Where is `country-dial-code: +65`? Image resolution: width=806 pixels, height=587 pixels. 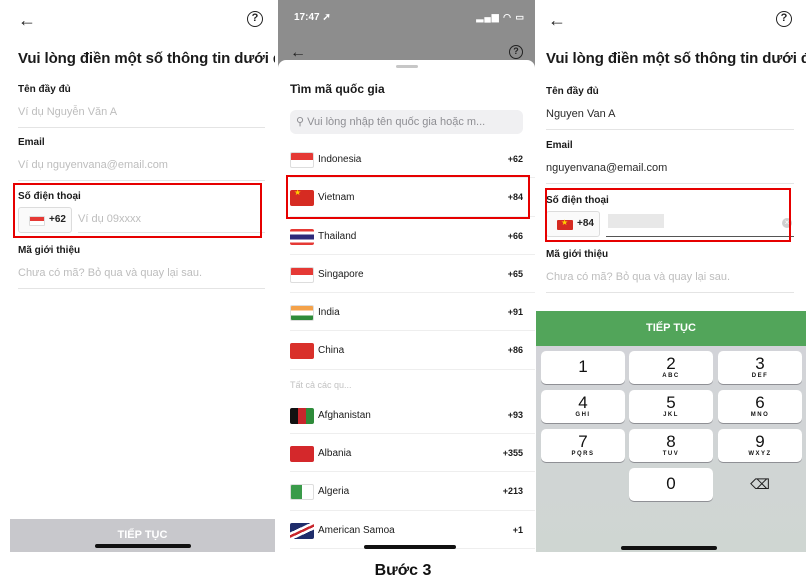
country-dial-code: +65 is located at coordinates (515, 273).